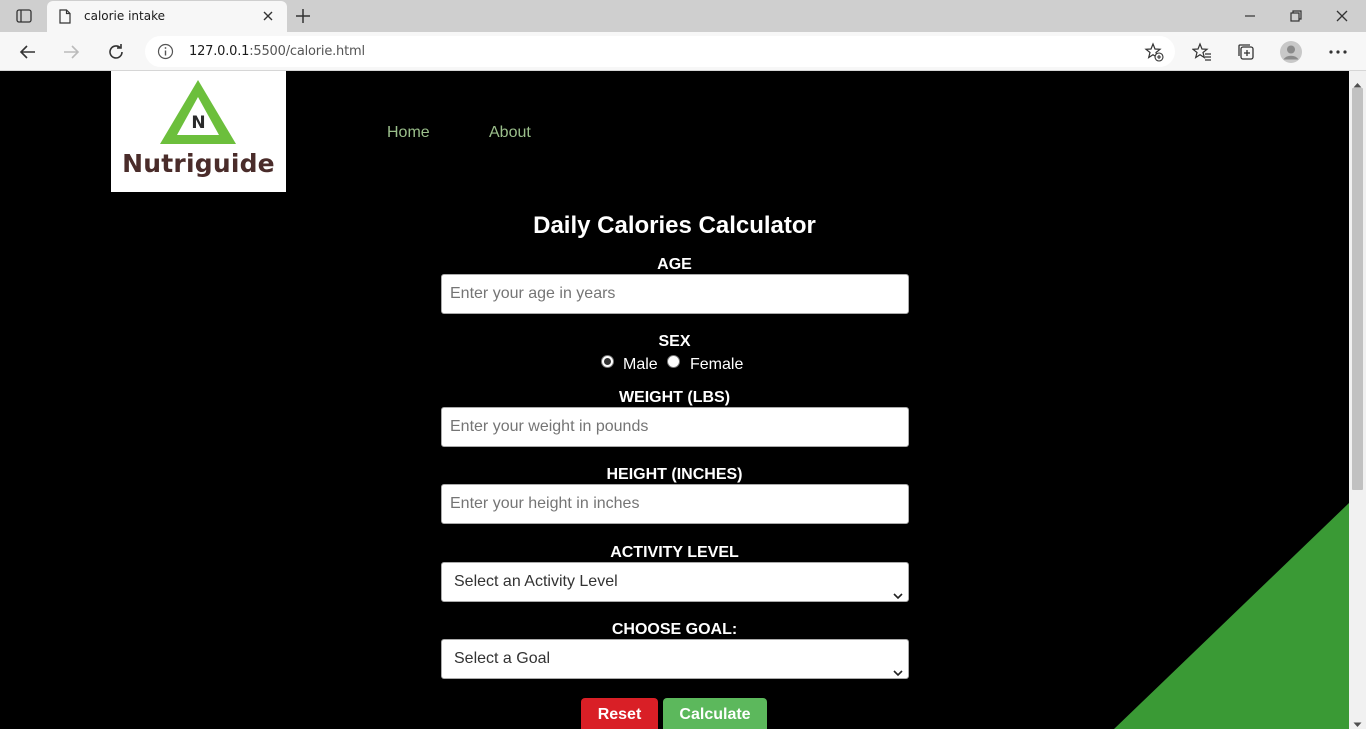  I want to click on weight-input: Enter your weight in pounds, so click(675, 427).